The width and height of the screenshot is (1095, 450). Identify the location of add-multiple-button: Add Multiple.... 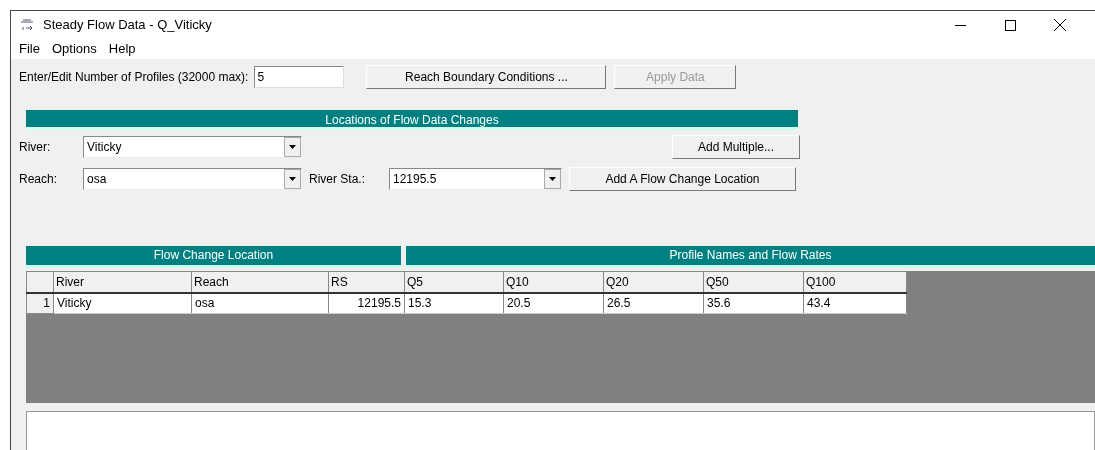
(736, 147).